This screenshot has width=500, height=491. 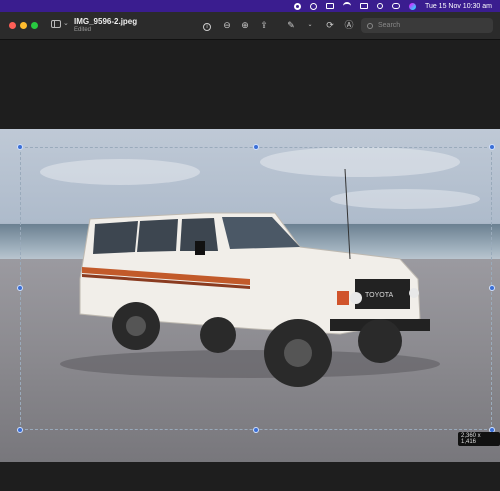 What do you see at coordinates (34, 25) in the screenshot?
I see `zoom-button` at bounding box center [34, 25].